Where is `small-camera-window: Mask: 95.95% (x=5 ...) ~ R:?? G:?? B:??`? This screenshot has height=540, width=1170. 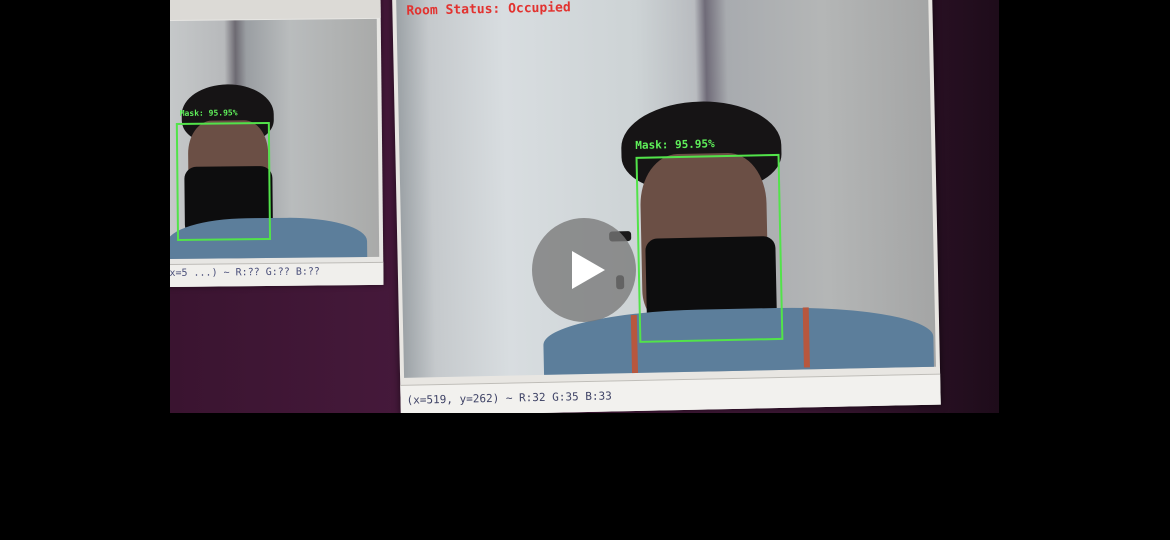
small-camera-window: Mask: 95.95% (x=5 ...) ~ R:?? G:?? B:?? is located at coordinates (277, 144).